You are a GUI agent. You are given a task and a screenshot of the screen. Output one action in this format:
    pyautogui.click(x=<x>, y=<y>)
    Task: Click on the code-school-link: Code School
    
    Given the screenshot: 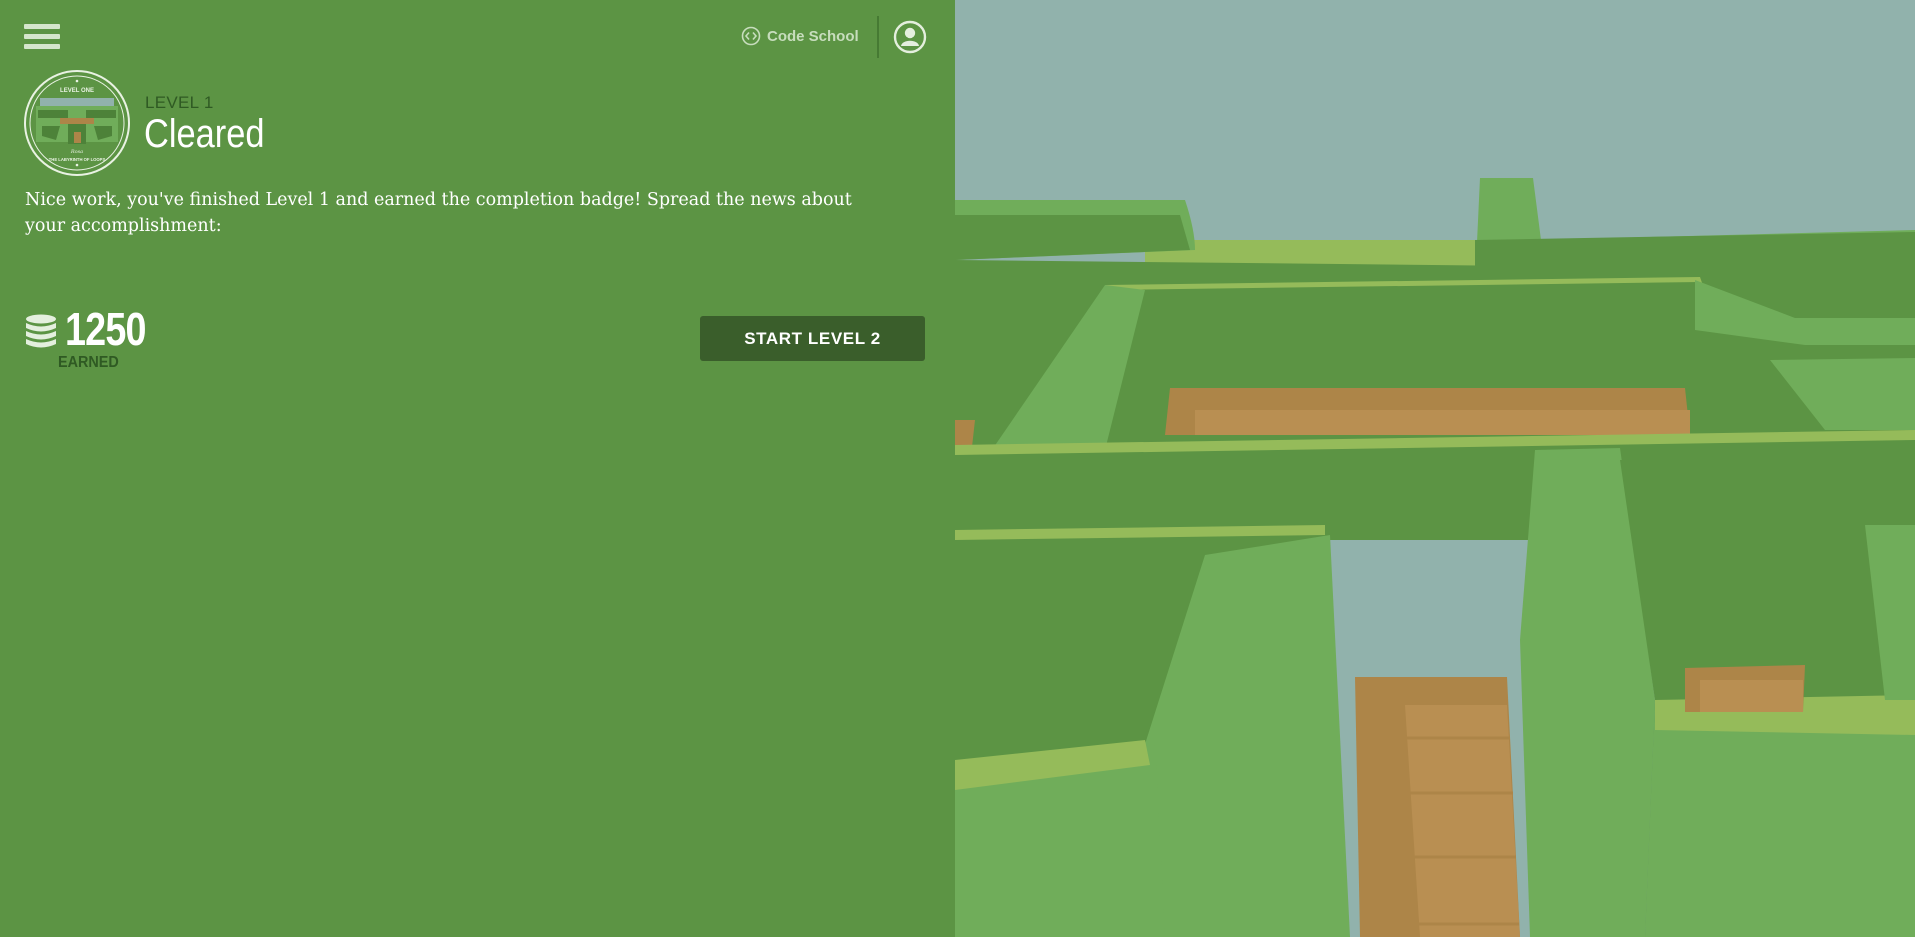 What is the action you would take?
    pyautogui.click(x=800, y=36)
    